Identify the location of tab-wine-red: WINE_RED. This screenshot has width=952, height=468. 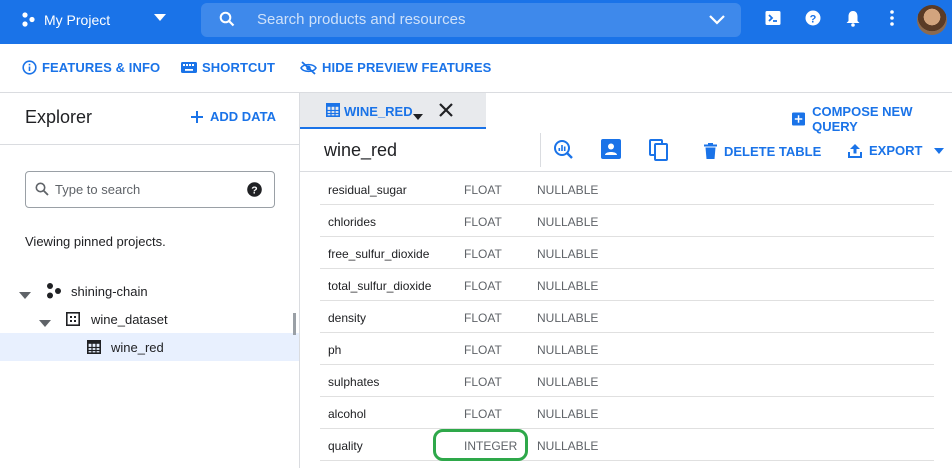
(393, 111).